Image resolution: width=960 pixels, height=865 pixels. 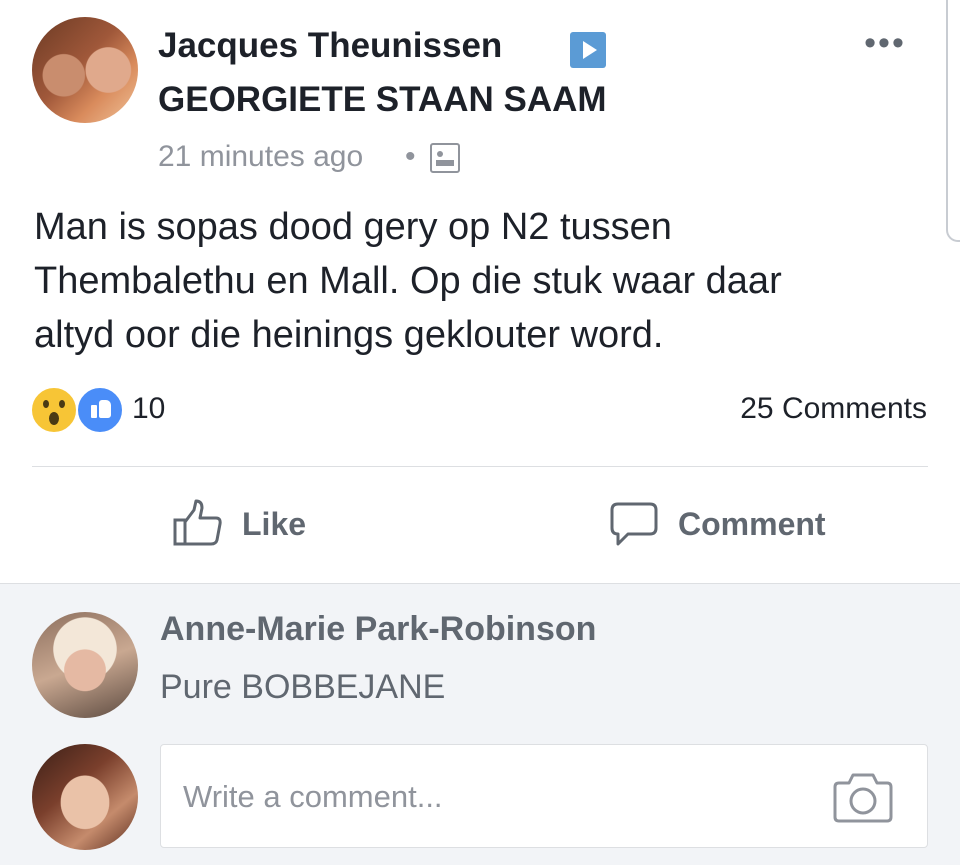 I want to click on group-privacy-icon, so click(x=445, y=158).